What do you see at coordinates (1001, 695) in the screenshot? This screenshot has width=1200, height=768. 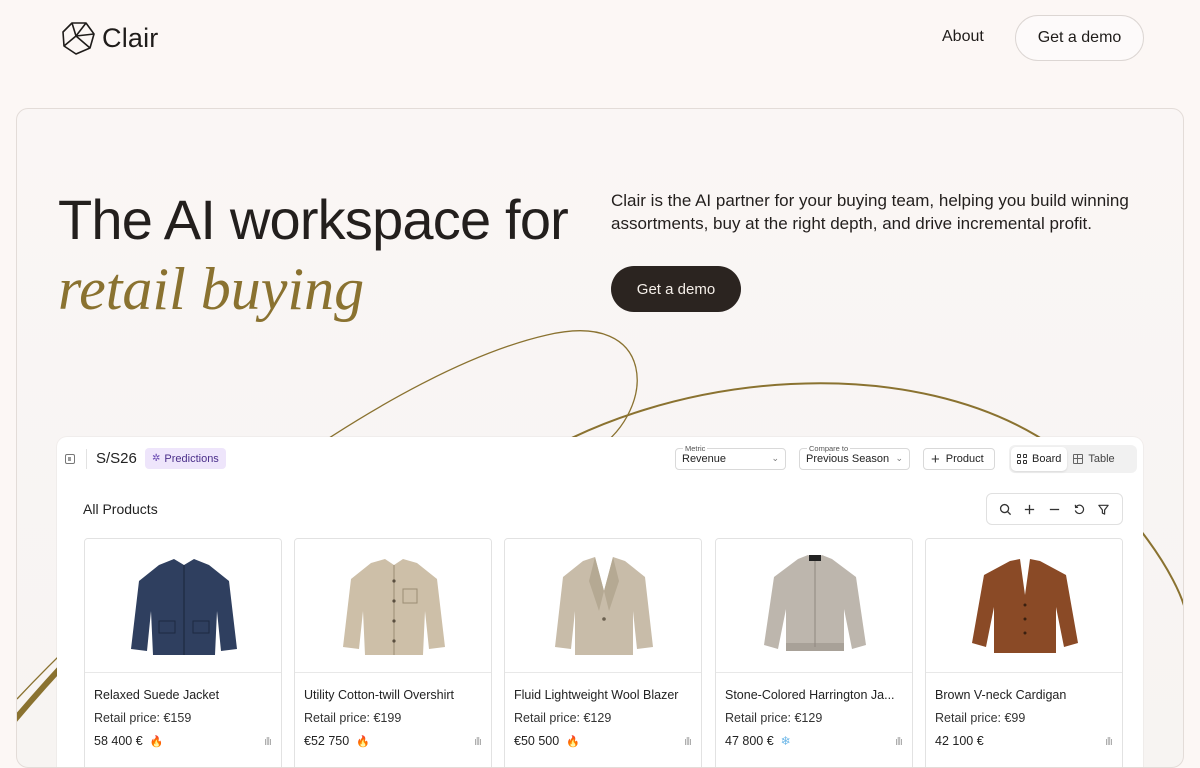 I see `product-name: Brown V-neck Cardigan` at bounding box center [1001, 695].